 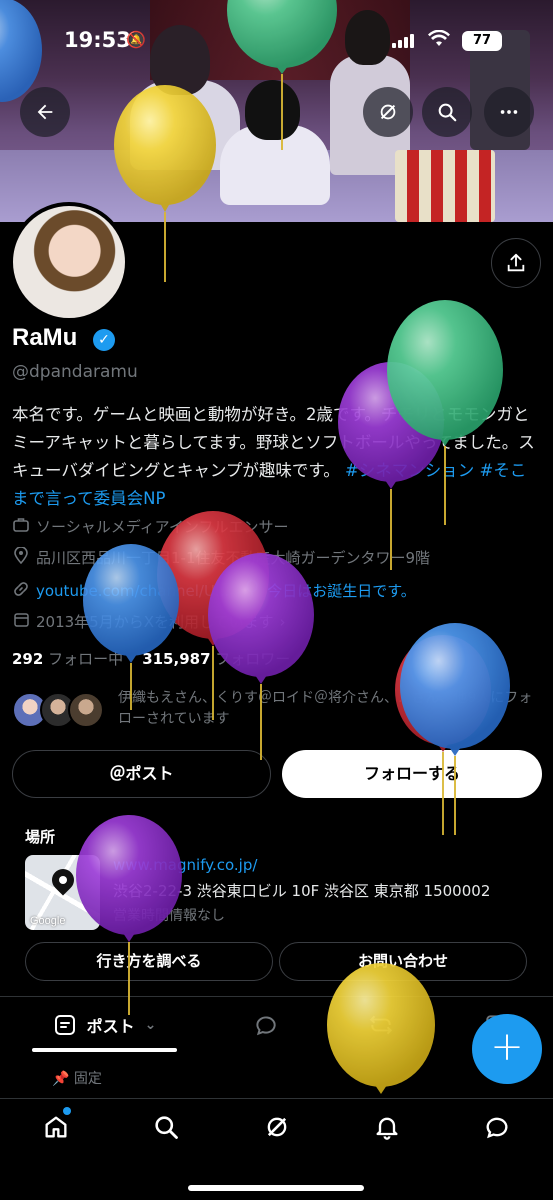 What do you see at coordinates (28, 659) in the screenshot?
I see `following-count: 292` at bounding box center [28, 659].